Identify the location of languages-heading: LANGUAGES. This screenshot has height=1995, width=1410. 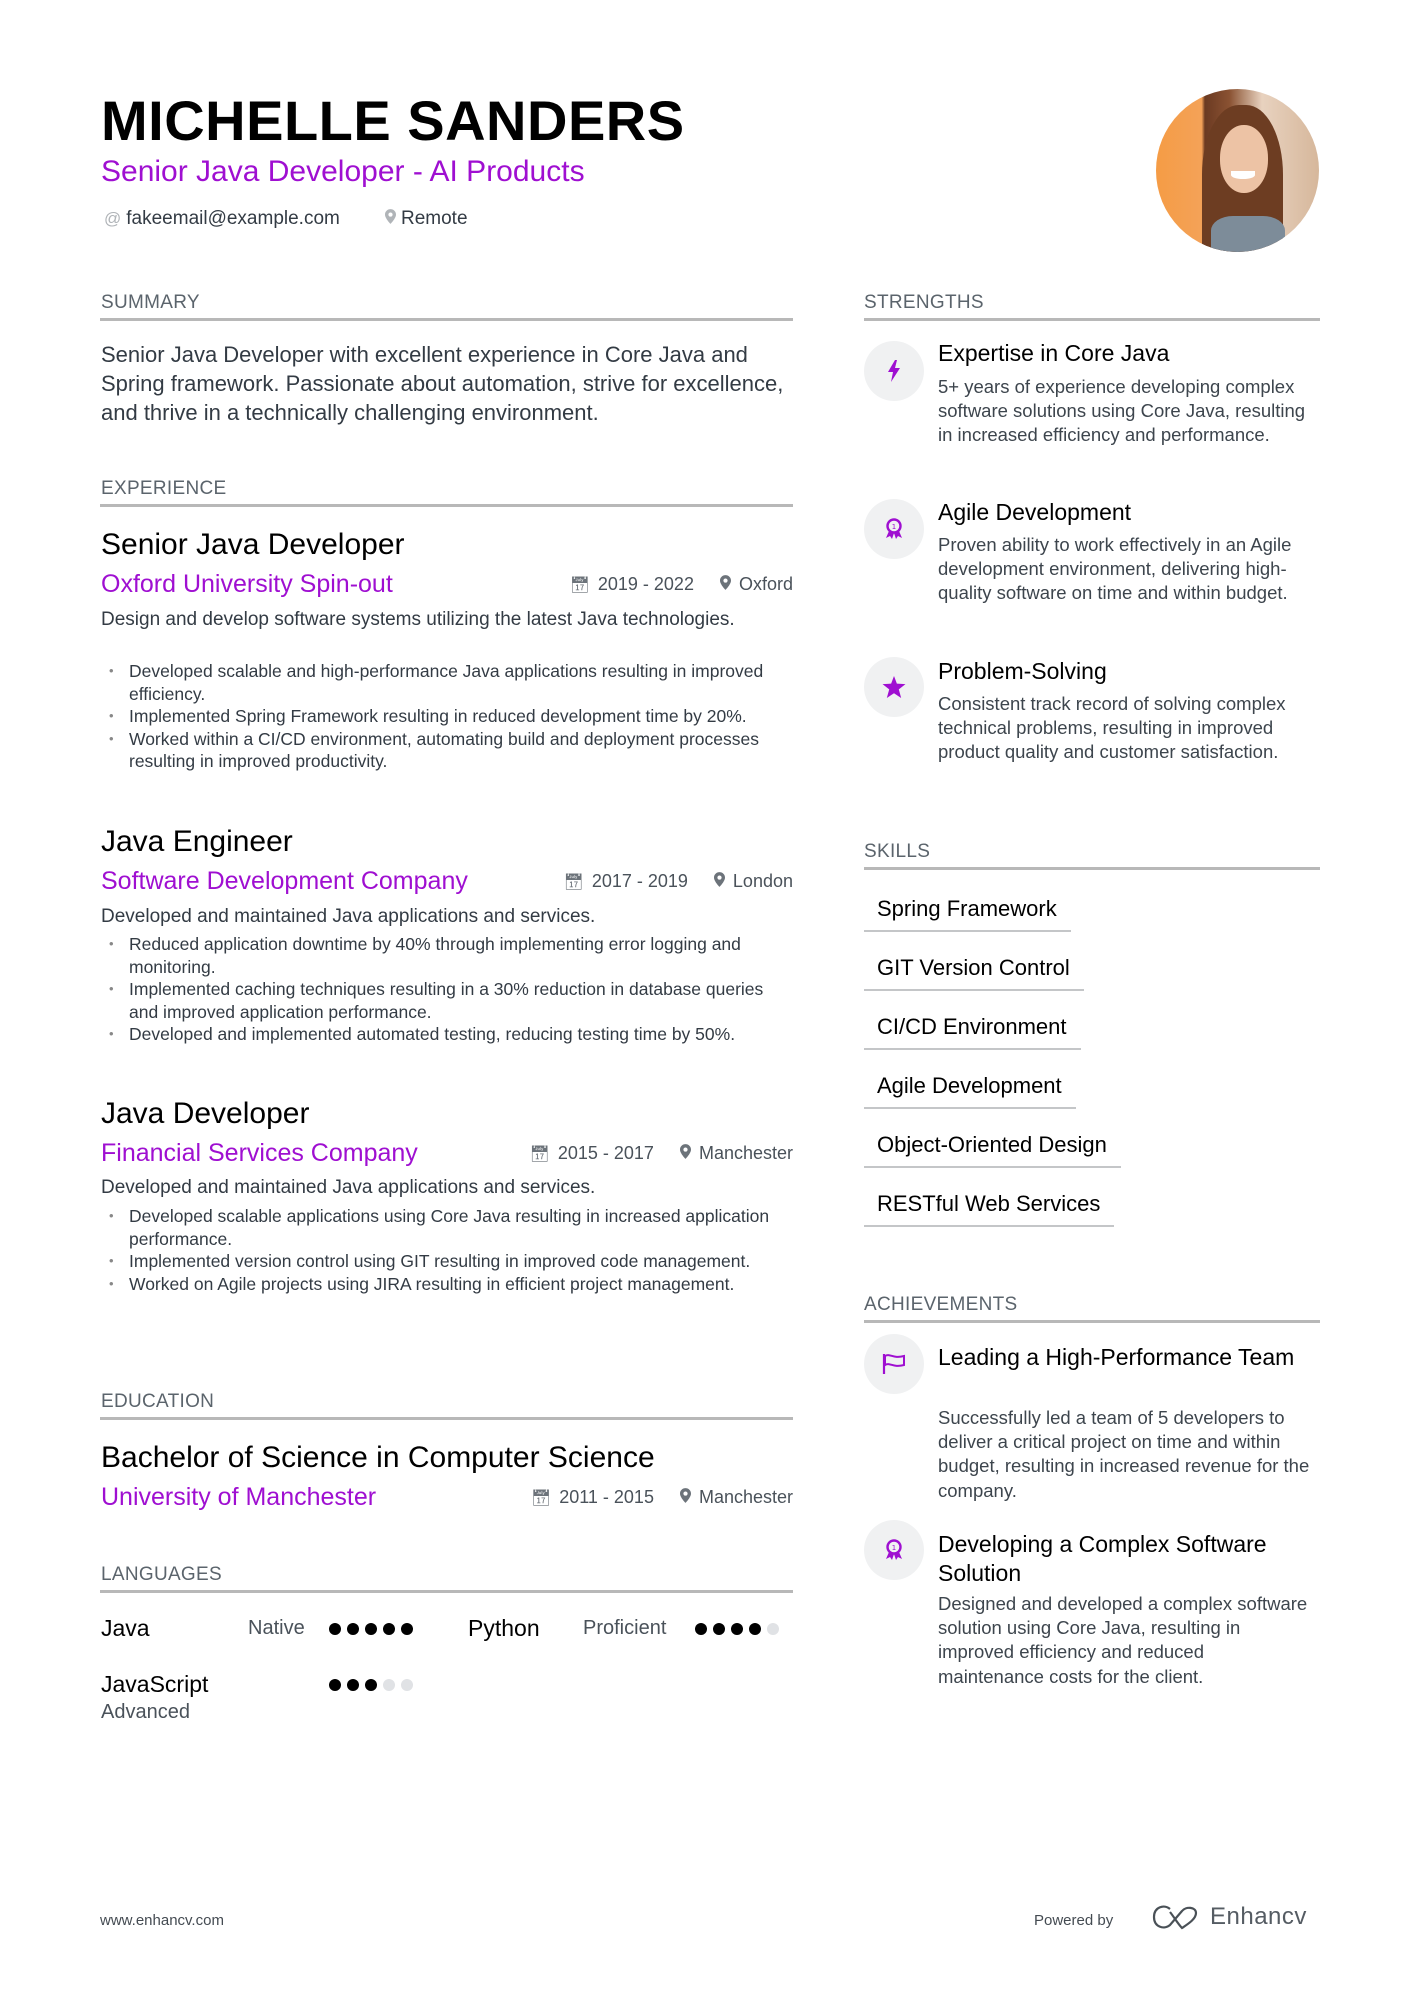
(161, 1574).